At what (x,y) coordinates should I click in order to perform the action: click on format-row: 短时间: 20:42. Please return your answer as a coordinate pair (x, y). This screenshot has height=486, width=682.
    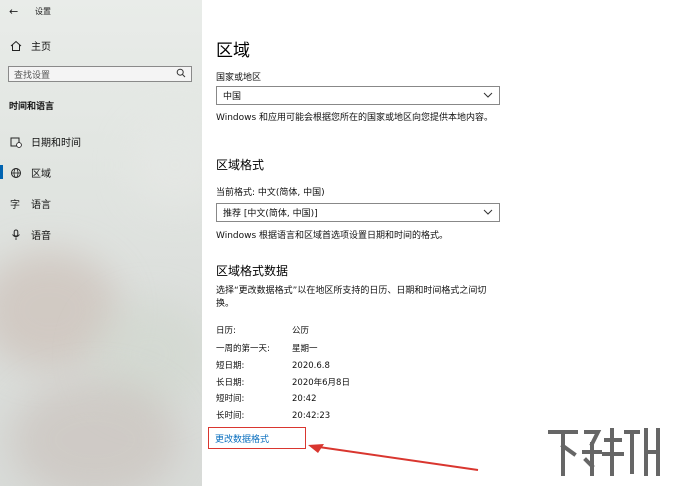
    Looking at the image, I should click on (266, 398).